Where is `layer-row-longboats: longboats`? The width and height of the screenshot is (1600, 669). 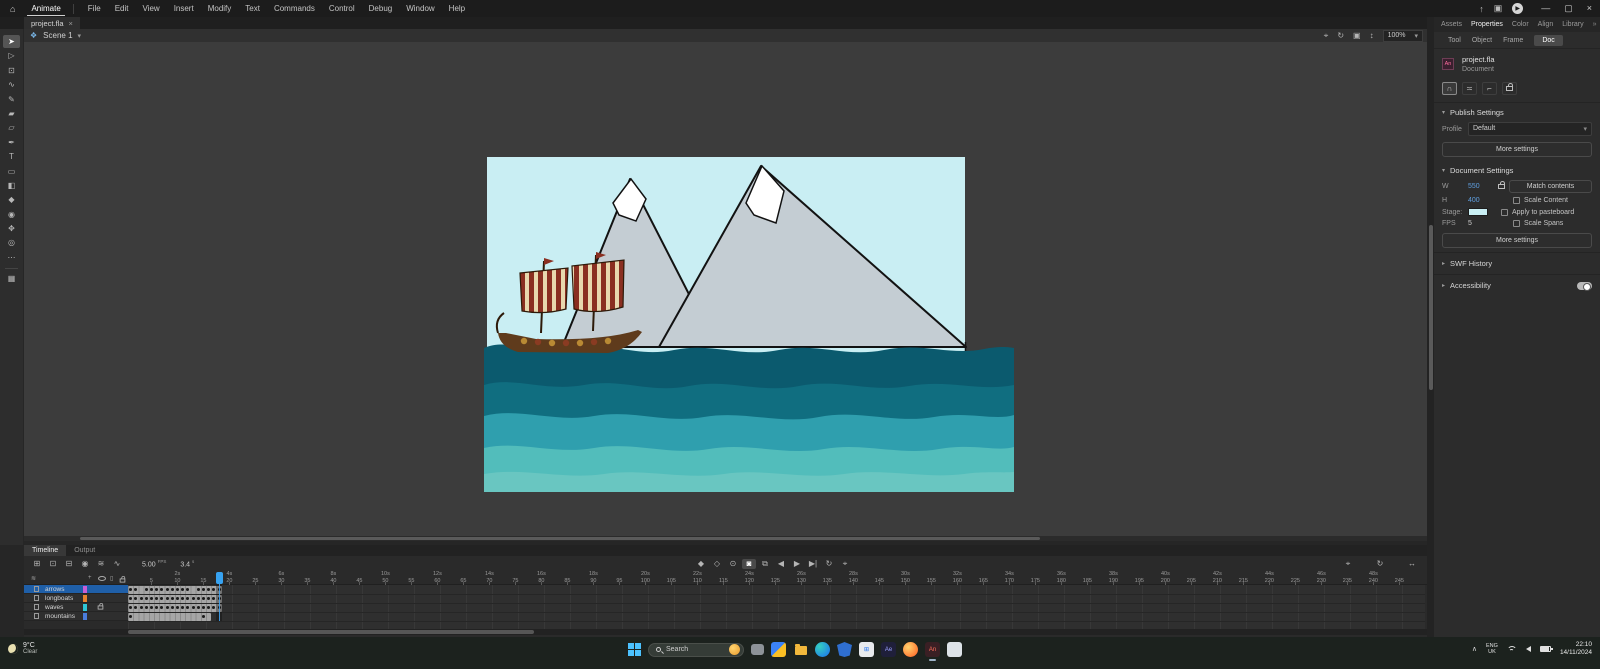
layer-row-longboats: longboats is located at coordinates (725, 598).